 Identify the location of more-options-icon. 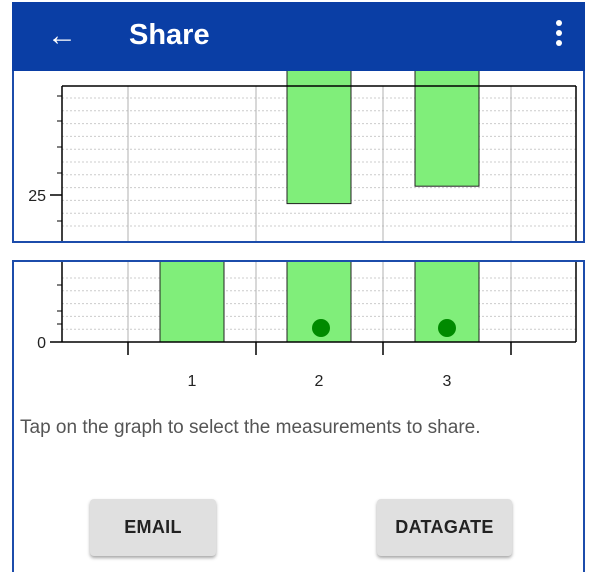
(559, 36).